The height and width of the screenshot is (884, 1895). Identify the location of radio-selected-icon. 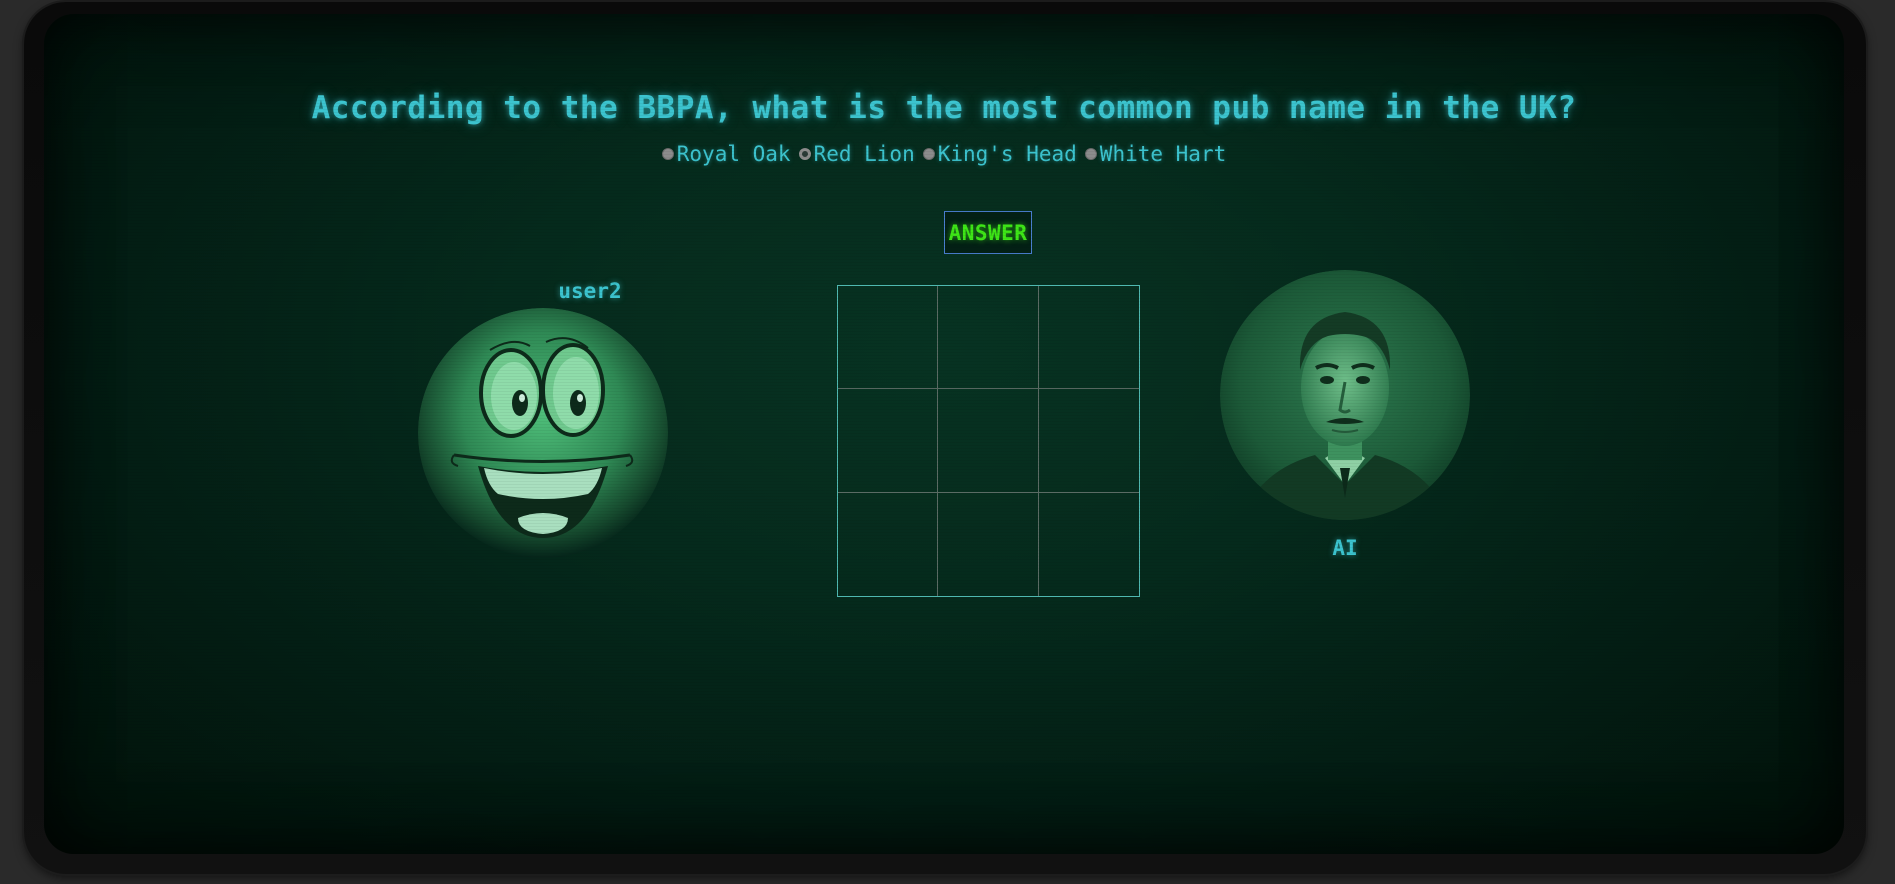
(804, 154).